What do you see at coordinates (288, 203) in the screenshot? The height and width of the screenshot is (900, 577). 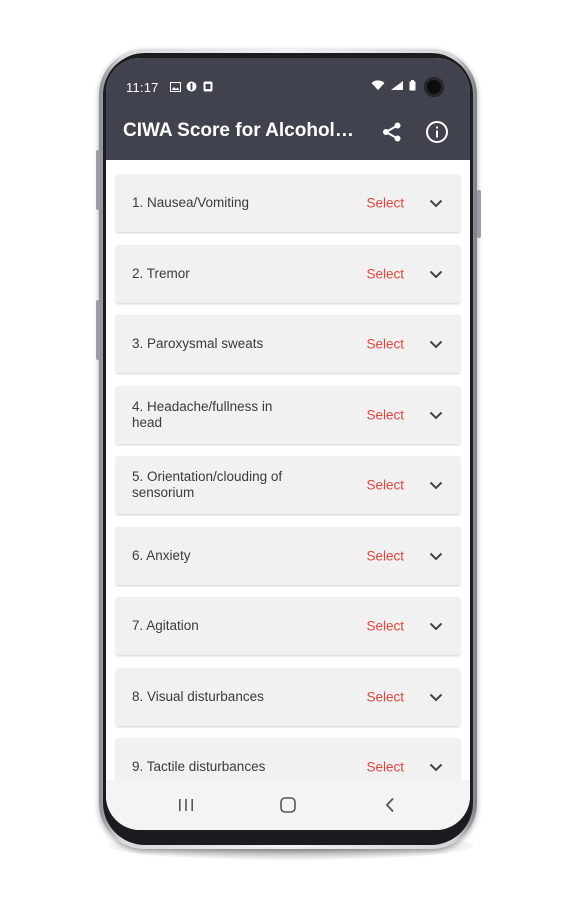 I see `criterion-card-nausea: 1. Nausea/Vomiting Select` at bounding box center [288, 203].